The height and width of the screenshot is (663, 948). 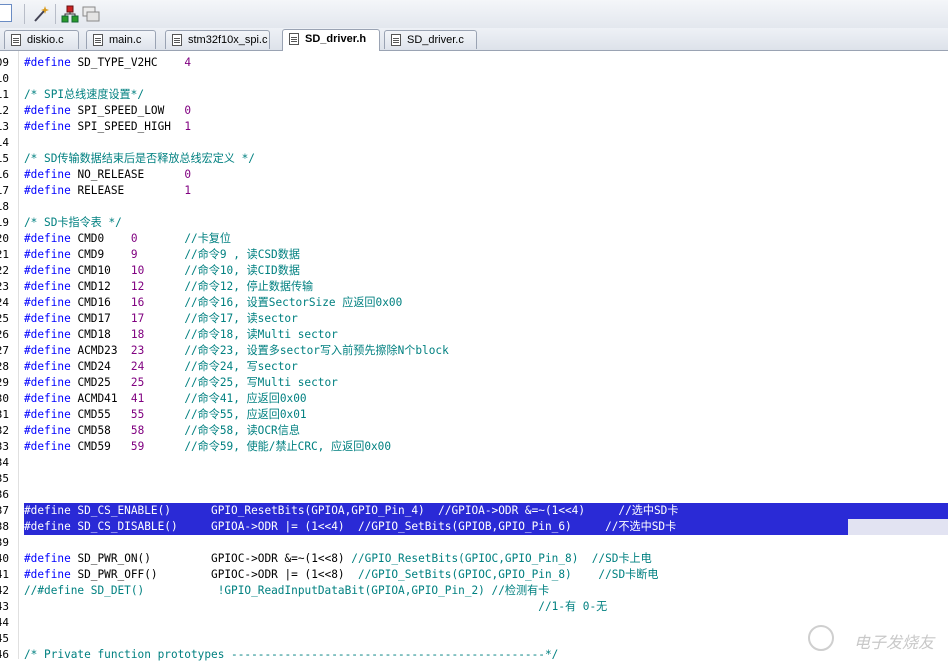 What do you see at coordinates (474, 383) in the screenshot?
I see `code-line: 29 #define CMD25 25 //命令25, 写Multi sector` at bounding box center [474, 383].